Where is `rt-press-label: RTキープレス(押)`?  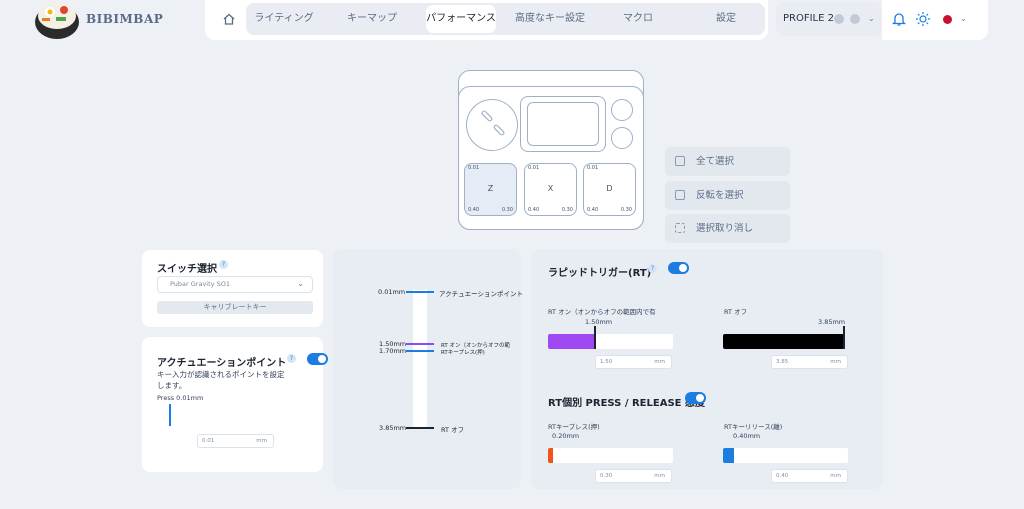 rt-press-label: RTキープレス(押) is located at coordinates (574, 427).